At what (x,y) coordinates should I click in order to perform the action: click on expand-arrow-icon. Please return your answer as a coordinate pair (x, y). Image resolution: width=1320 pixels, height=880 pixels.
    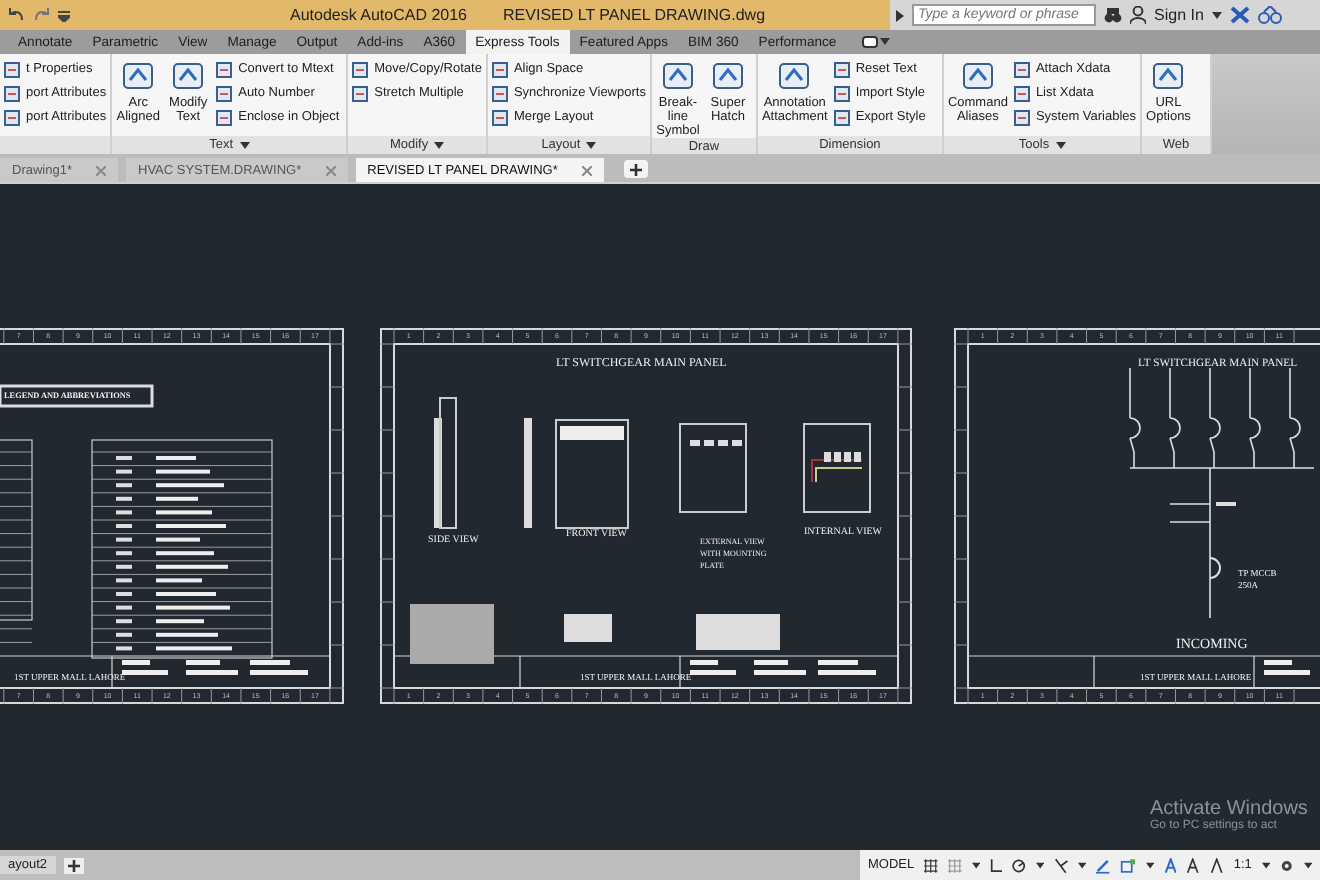
    Looking at the image, I should click on (900, 15).